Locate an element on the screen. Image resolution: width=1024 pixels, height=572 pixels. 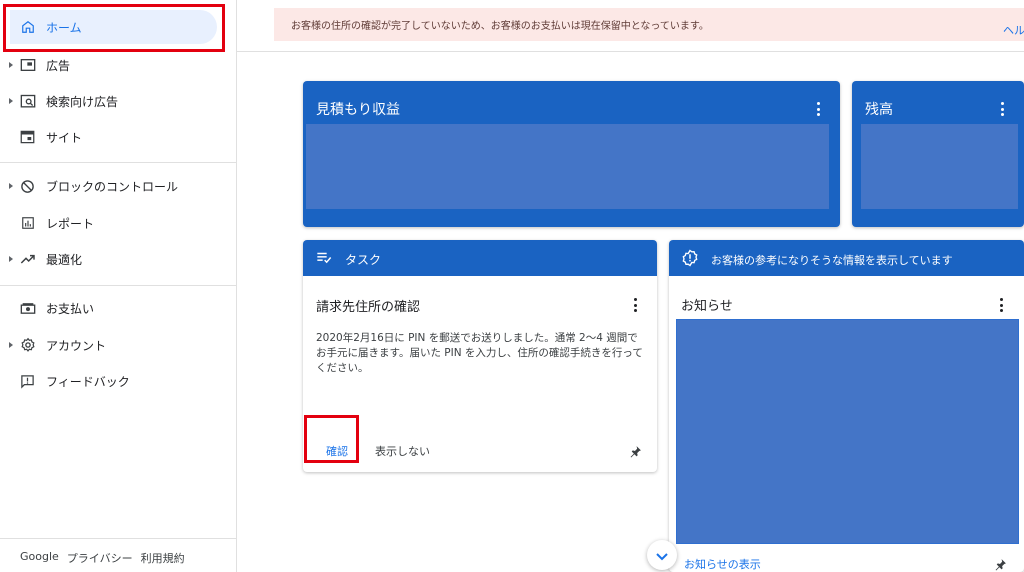
task-card-header: タスク is located at coordinates (480, 258).